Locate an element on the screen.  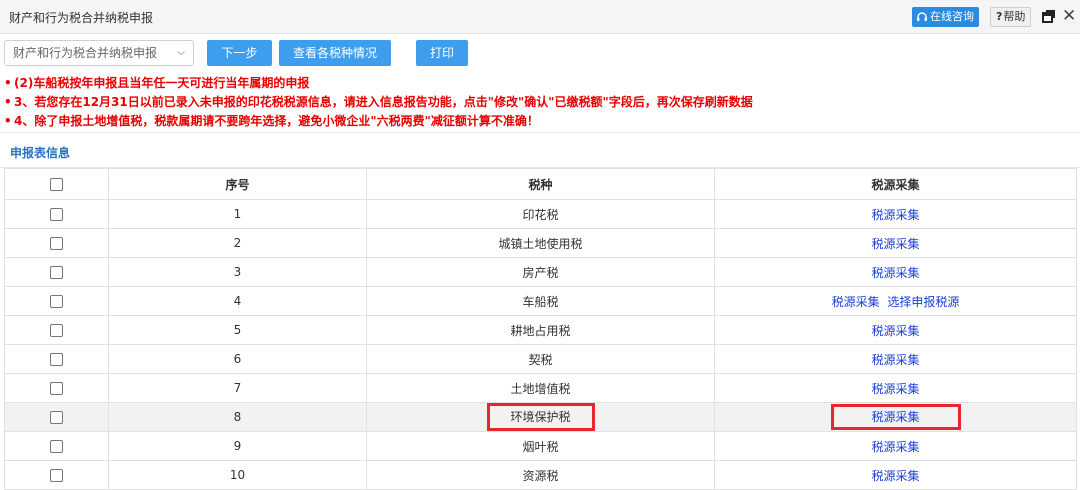
row-tax-type: 房产税 is located at coordinates (540, 272).